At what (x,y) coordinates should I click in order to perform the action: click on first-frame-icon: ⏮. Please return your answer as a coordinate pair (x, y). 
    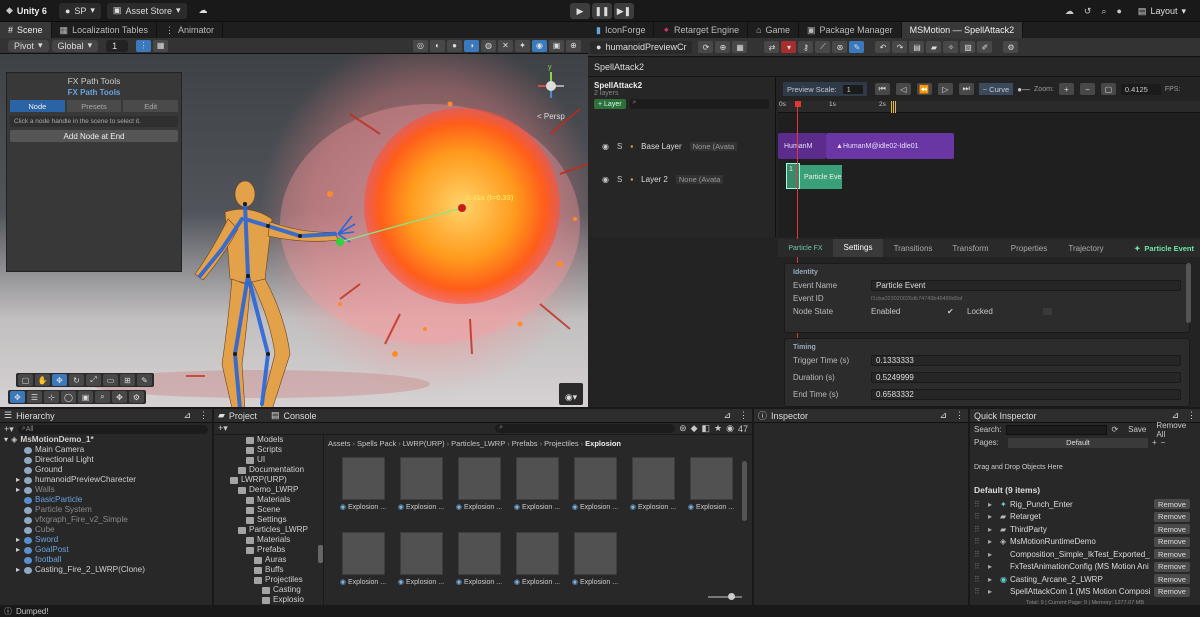
    Looking at the image, I should click on (882, 89).